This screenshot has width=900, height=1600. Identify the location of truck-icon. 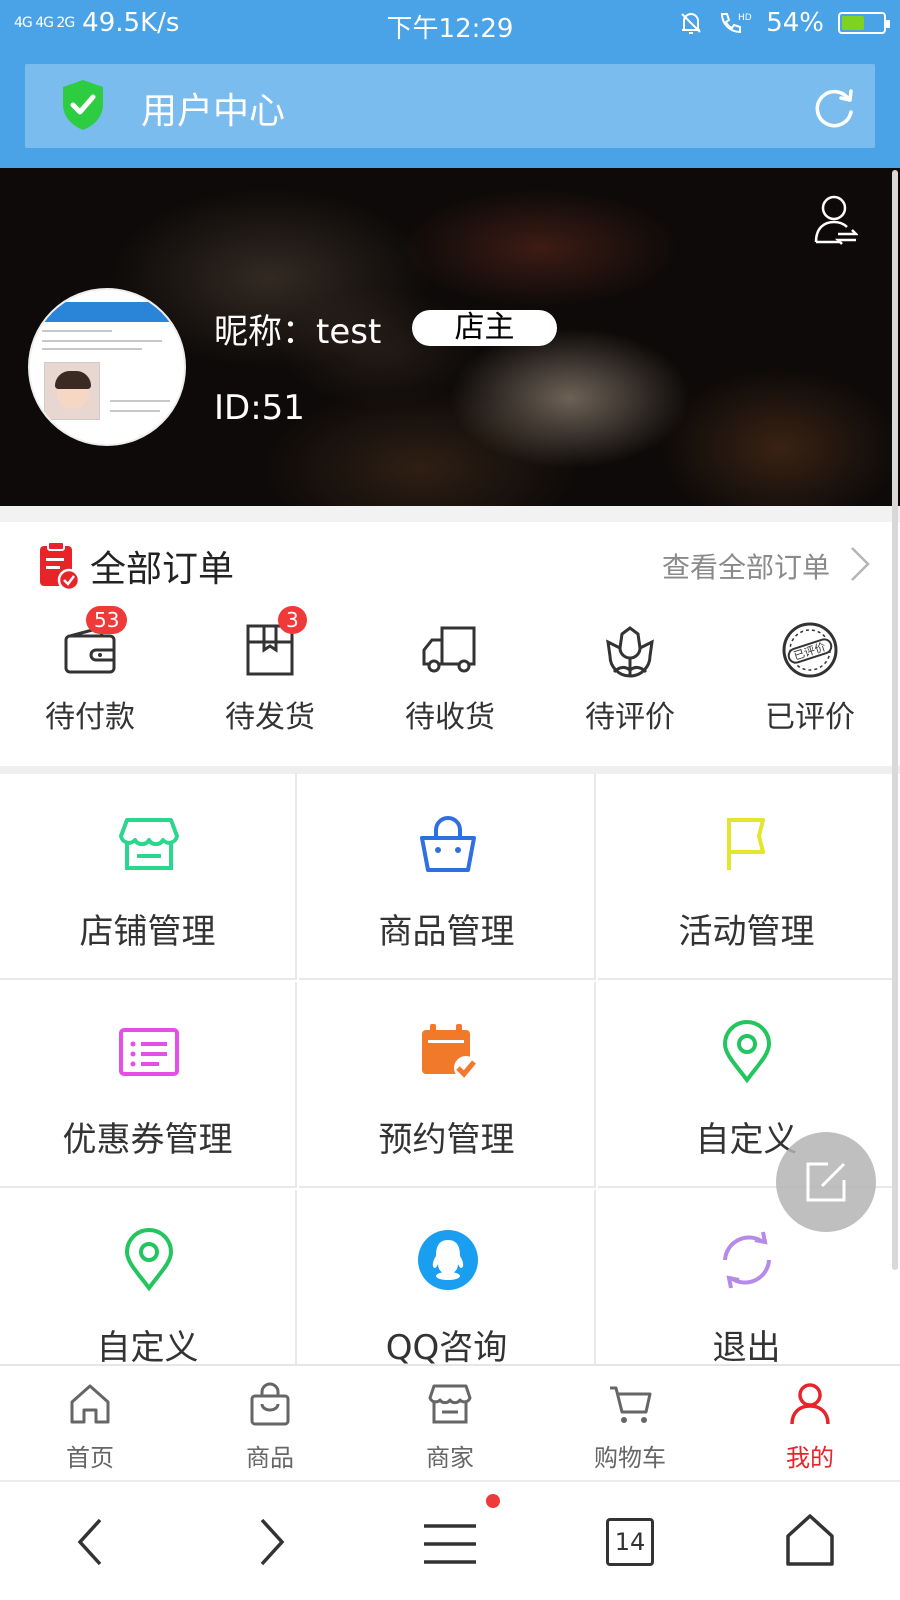
(449, 649).